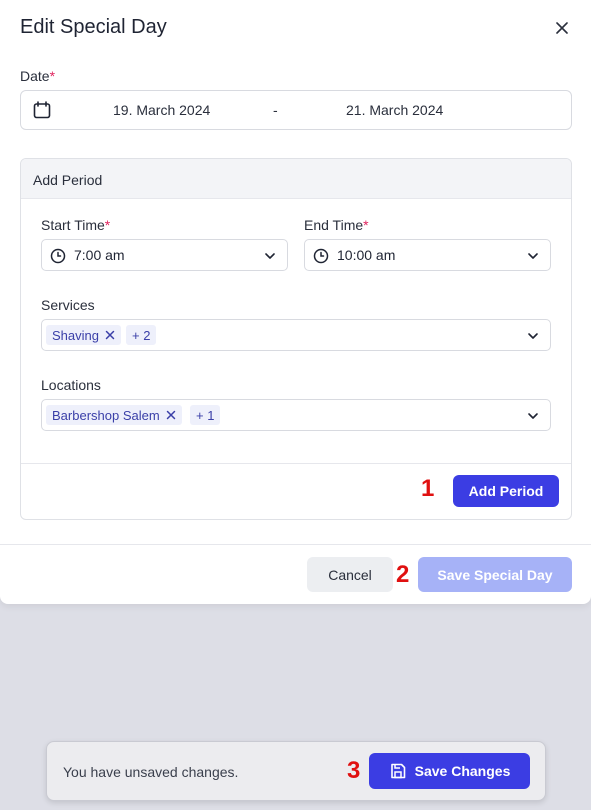 The height and width of the screenshot is (810, 591). Describe the element at coordinates (99, 255) in the screenshot. I see `start-time-value: 7:00 am` at that location.